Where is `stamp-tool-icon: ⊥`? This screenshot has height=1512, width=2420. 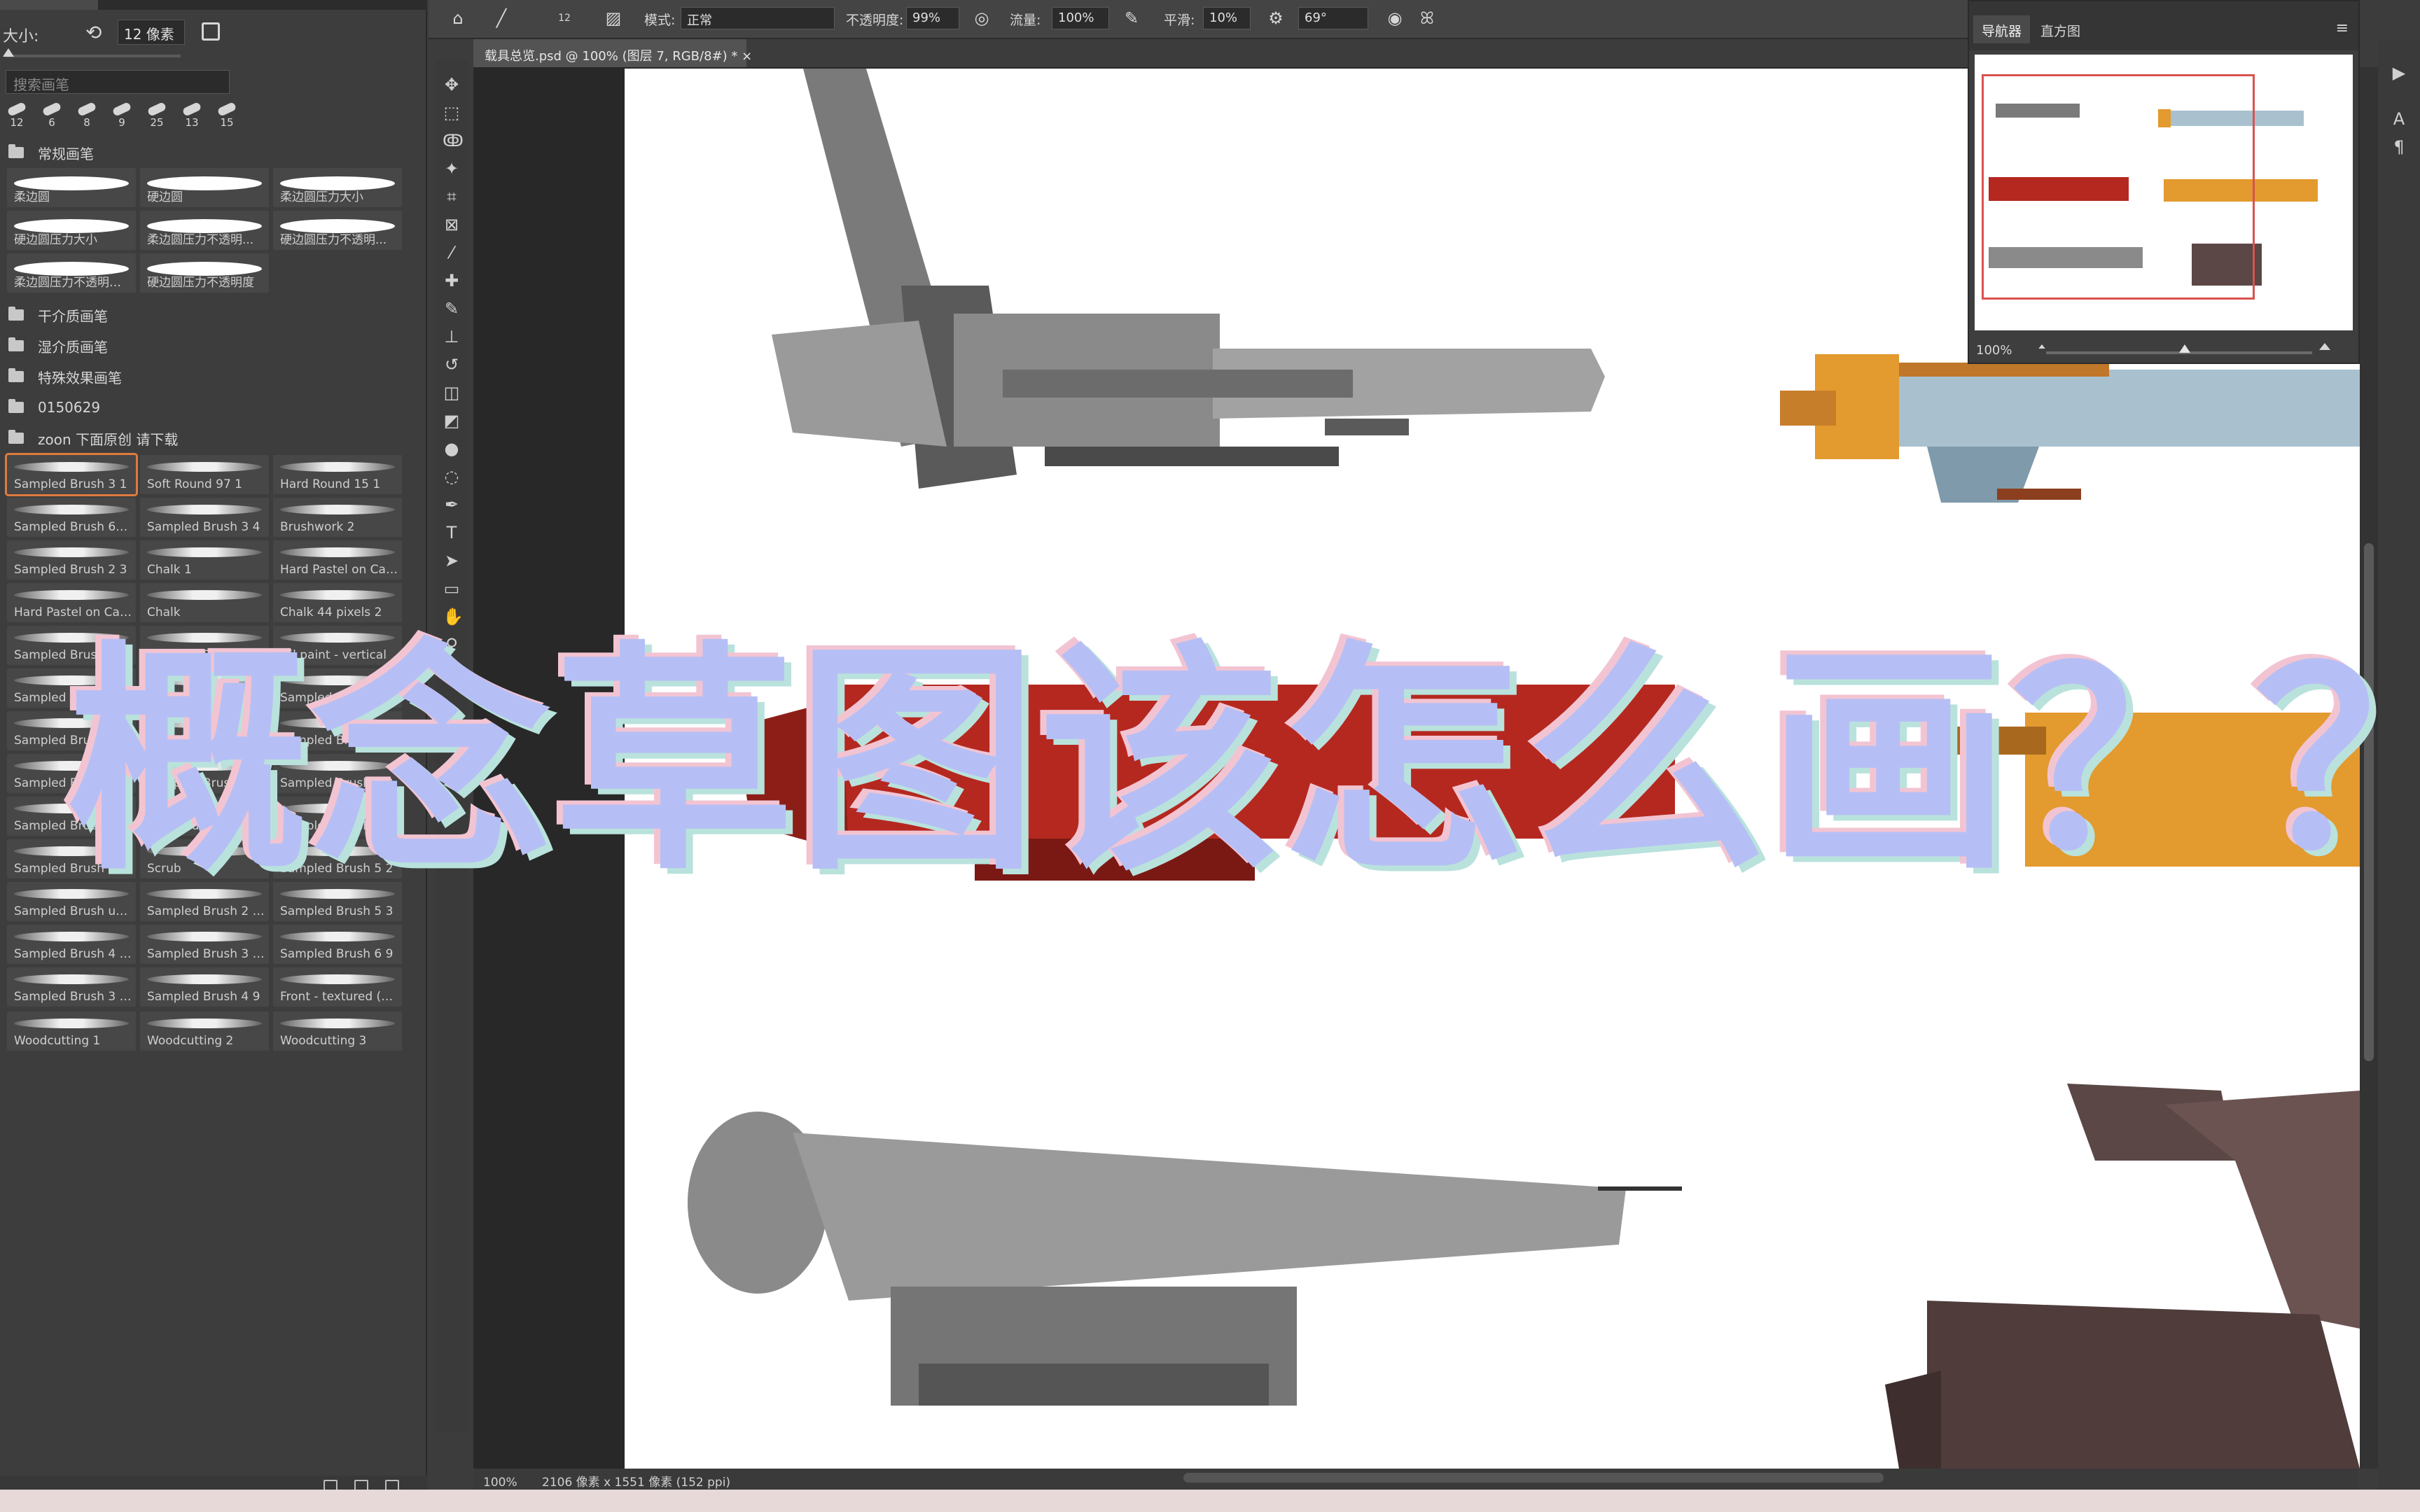
stamp-tool-icon: ⊥ is located at coordinates (452, 337).